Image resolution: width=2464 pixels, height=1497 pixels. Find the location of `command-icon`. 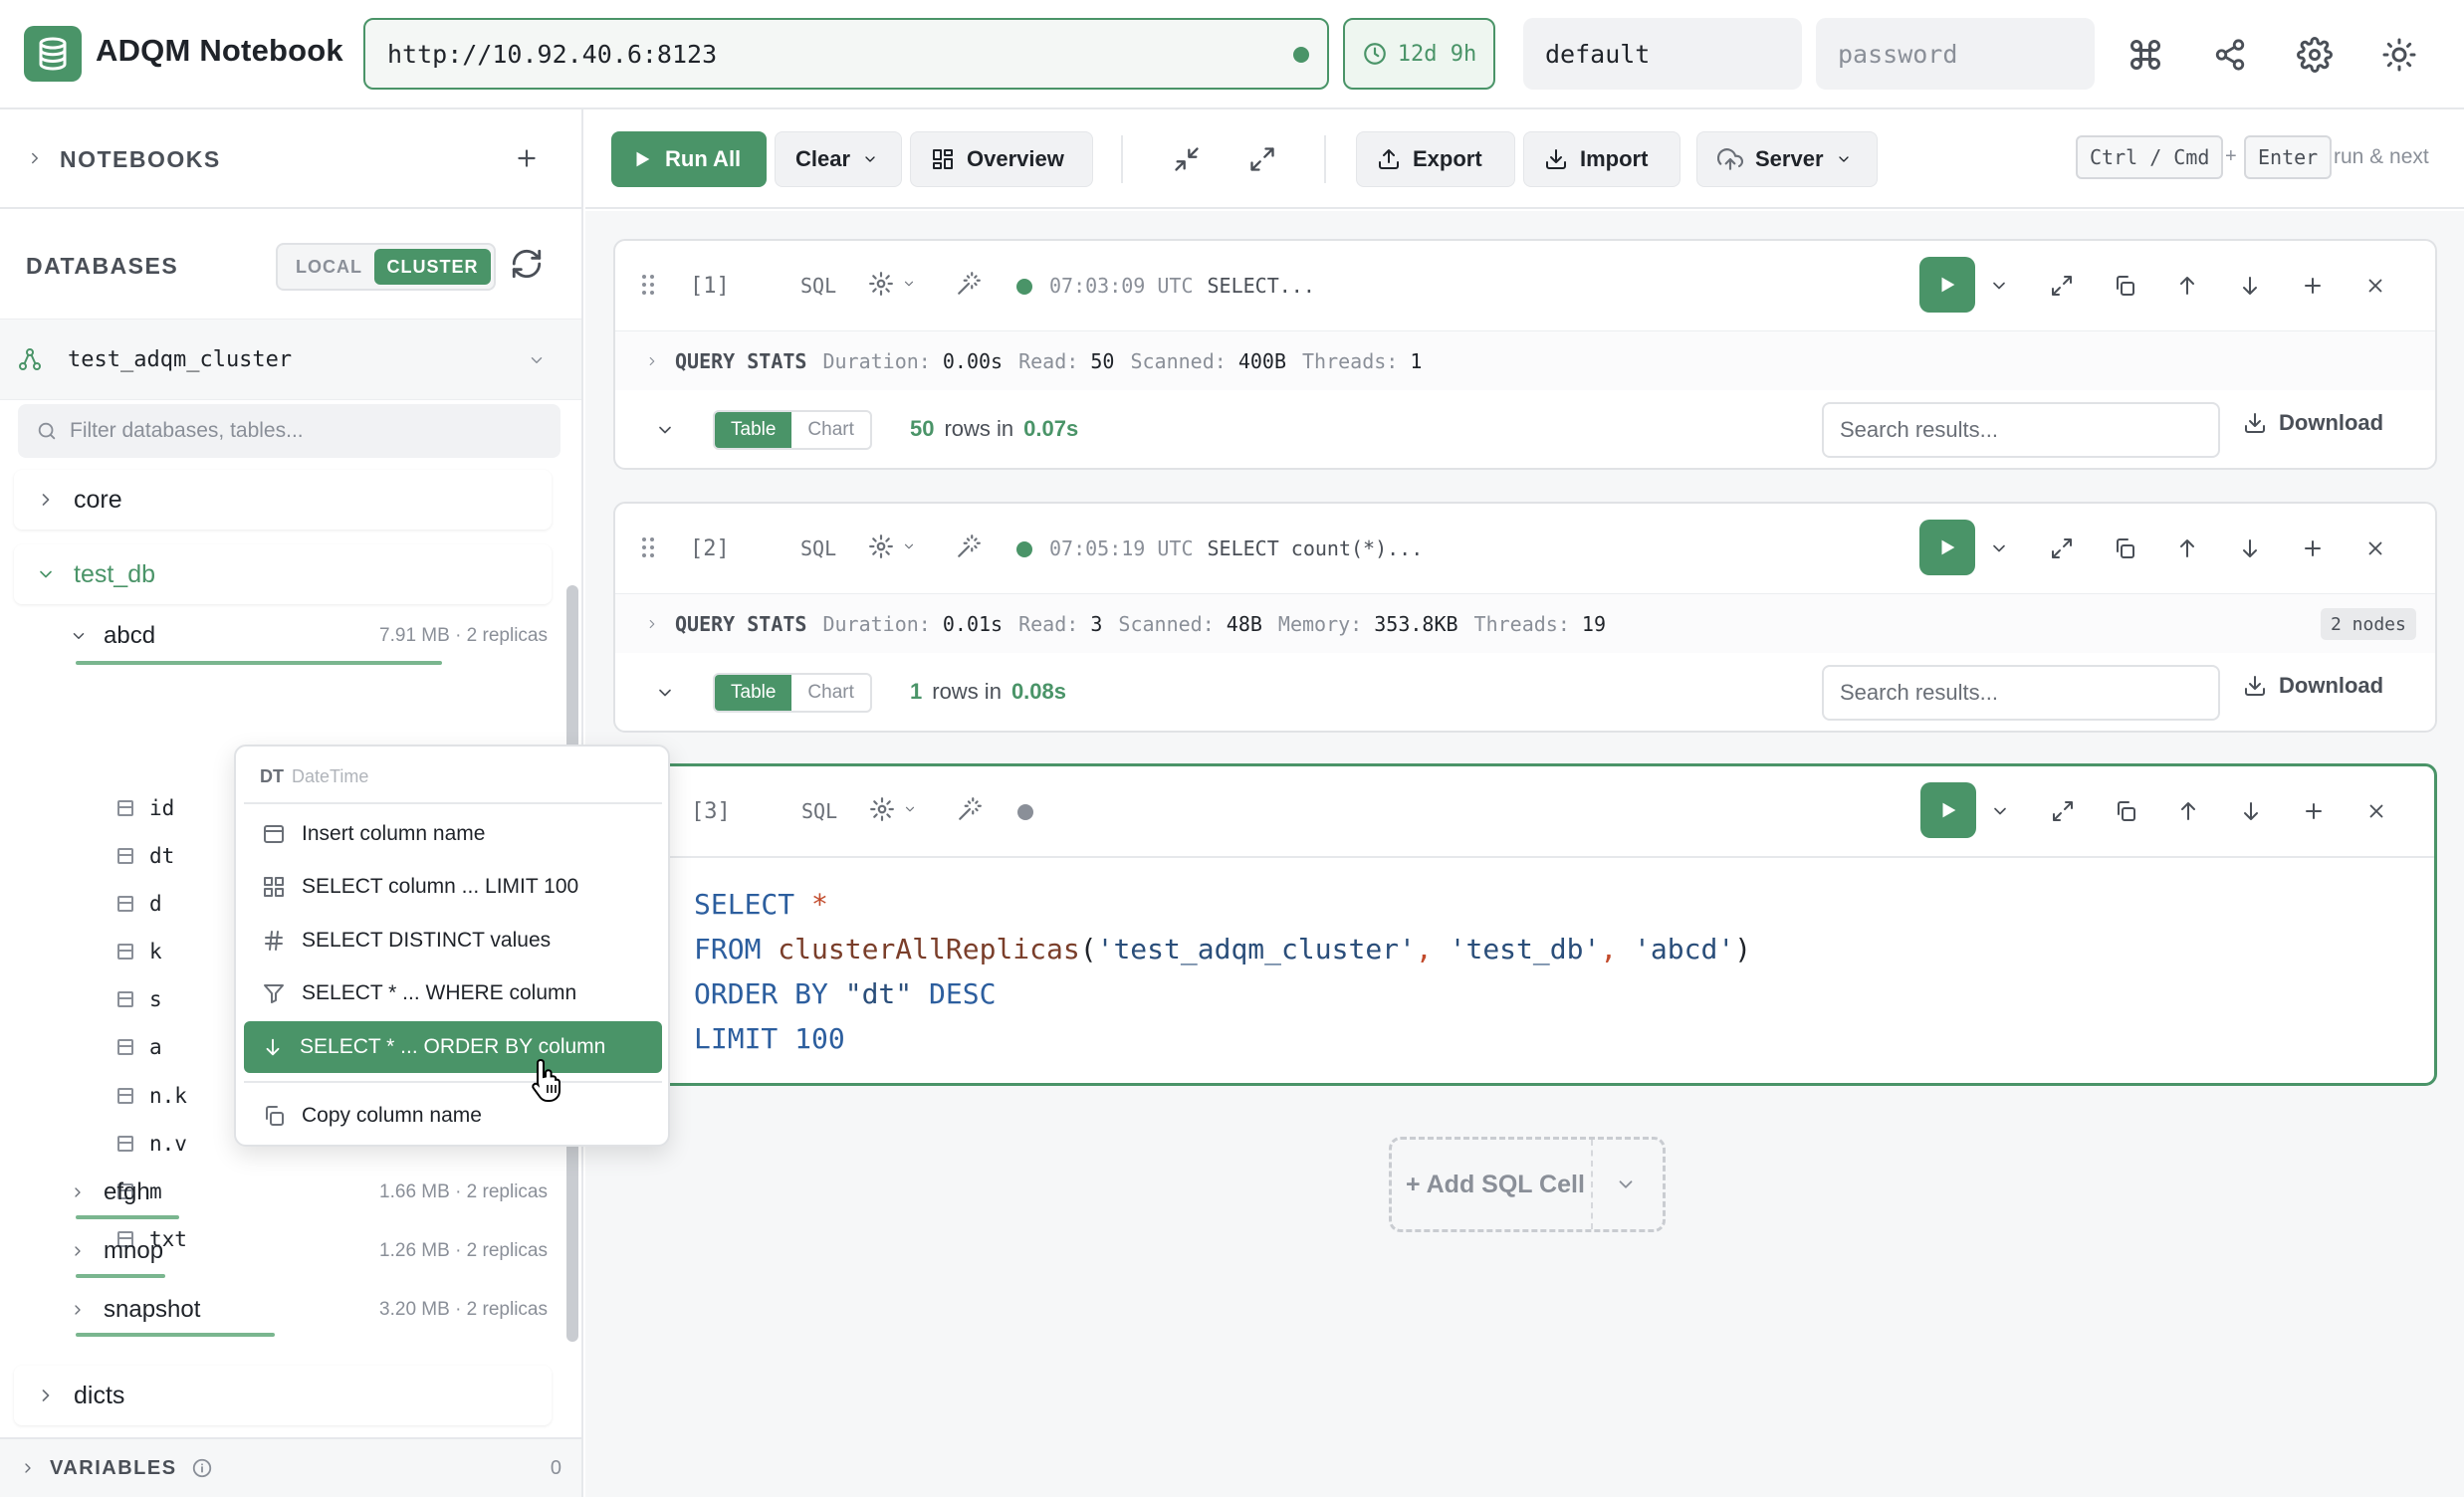

command-icon is located at coordinates (2145, 55).